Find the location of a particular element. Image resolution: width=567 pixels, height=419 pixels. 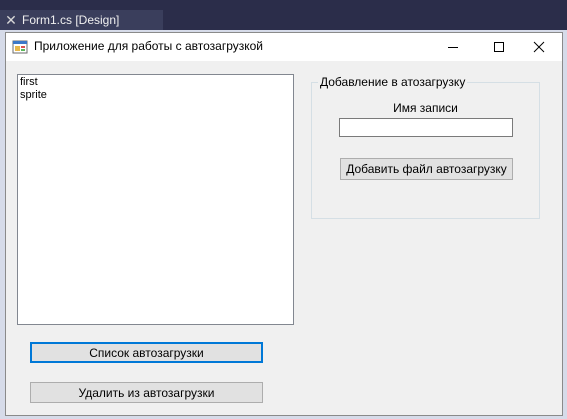

minimize-button is located at coordinates (453, 47).